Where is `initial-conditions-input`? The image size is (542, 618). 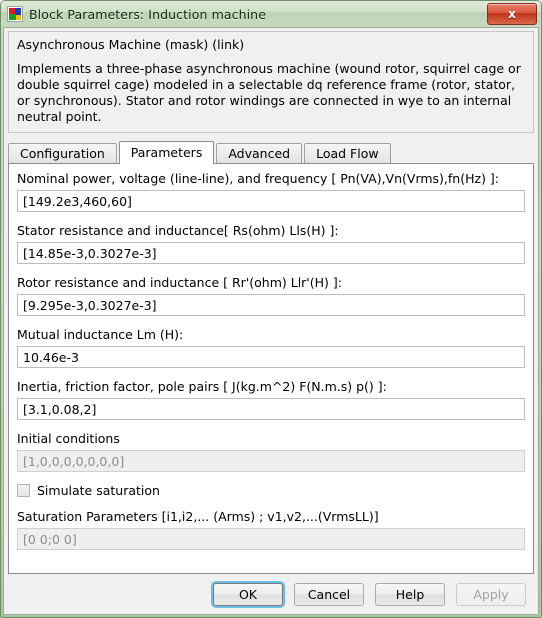 initial-conditions-input is located at coordinates (271, 461).